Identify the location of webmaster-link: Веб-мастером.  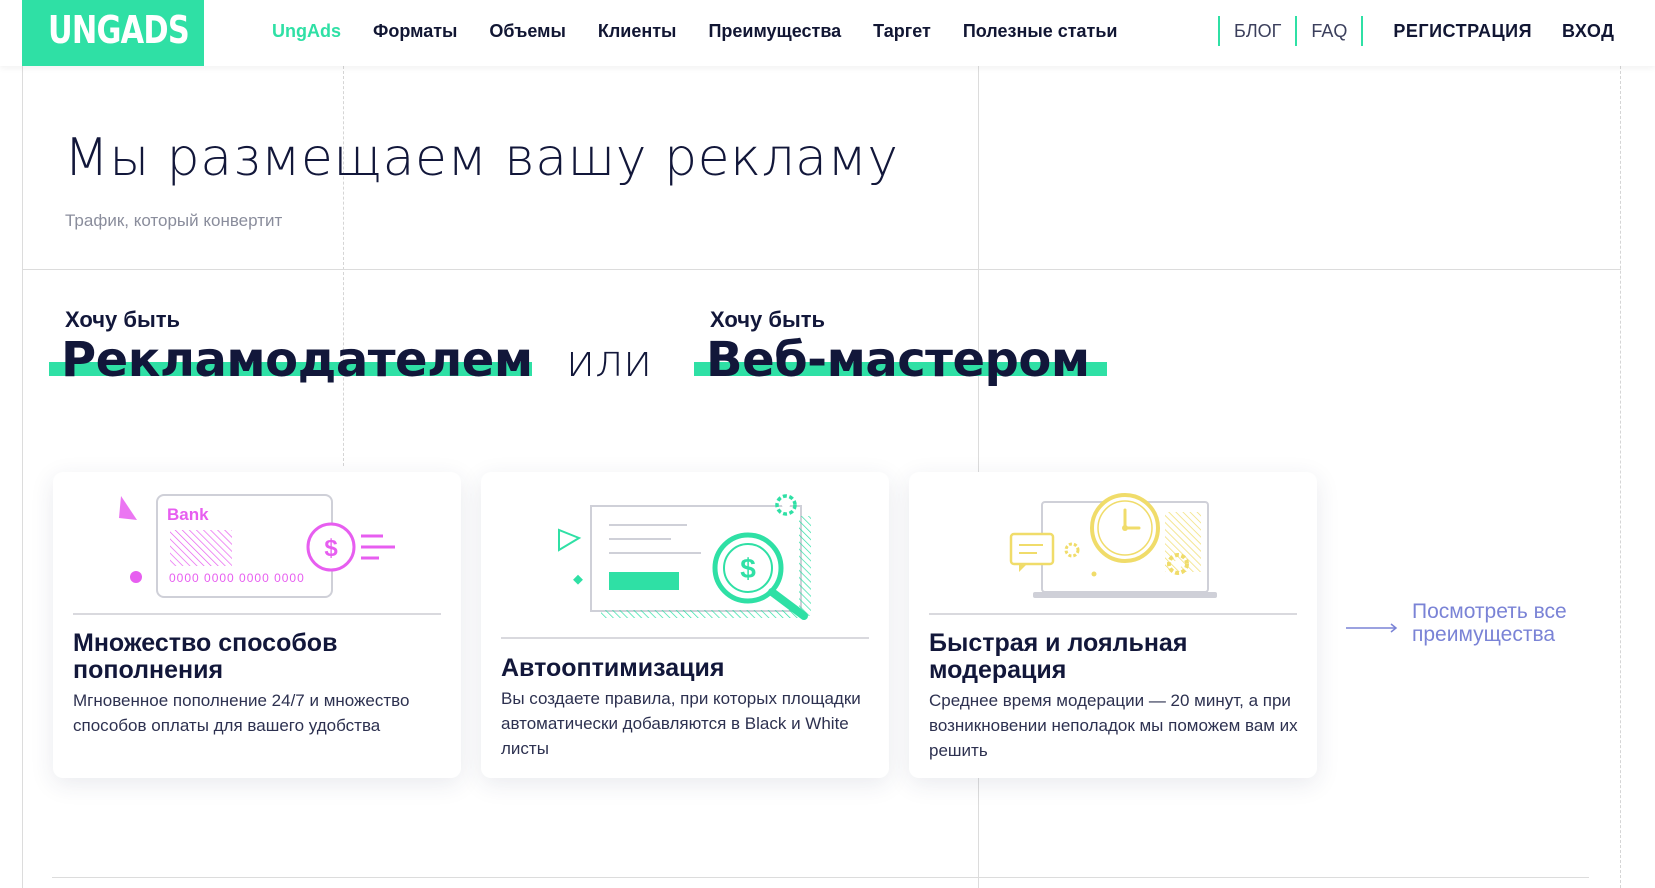
(898, 360).